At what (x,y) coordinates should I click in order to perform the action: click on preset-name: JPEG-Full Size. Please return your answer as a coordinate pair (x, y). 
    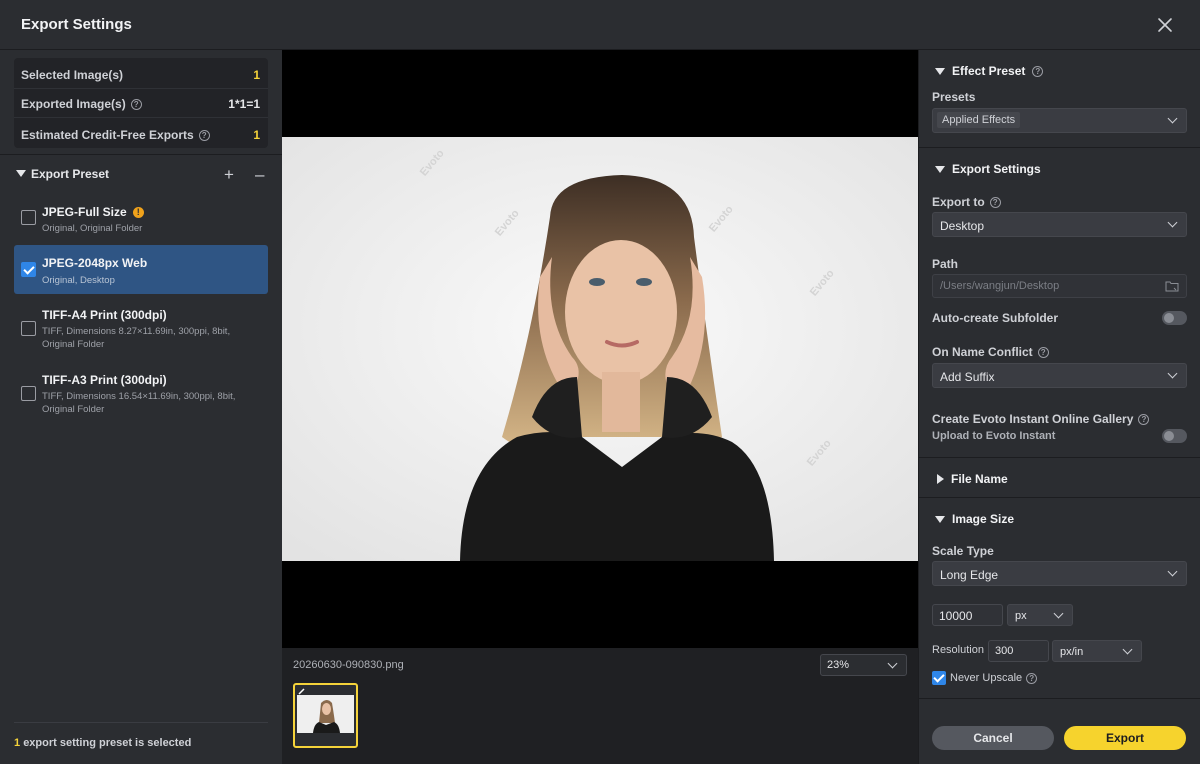
    Looking at the image, I should click on (84, 212).